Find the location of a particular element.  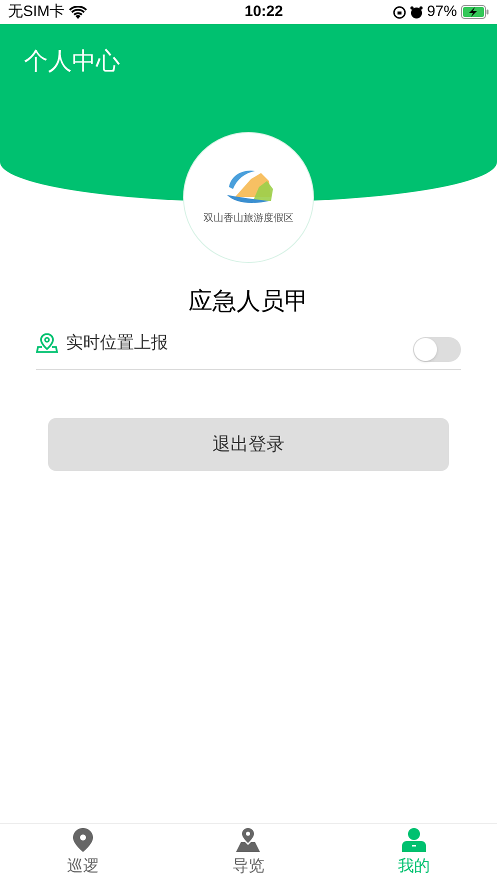

logo-caption: 双山香山旅游度假区 is located at coordinates (249, 219).